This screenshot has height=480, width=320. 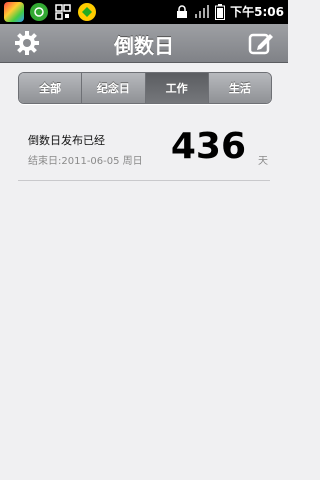 What do you see at coordinates (39, 12) in the screenshot?
I see `chat-icon` at bounding box center [39, 12].